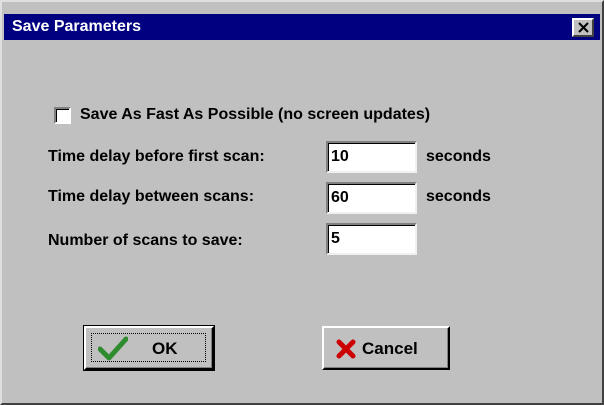 This screenshot has height=405, width=604. What do you see at coordinates (62, 115) in the screenshot?
I see `fast-save-checkbox` at bounding box center [62, 115].